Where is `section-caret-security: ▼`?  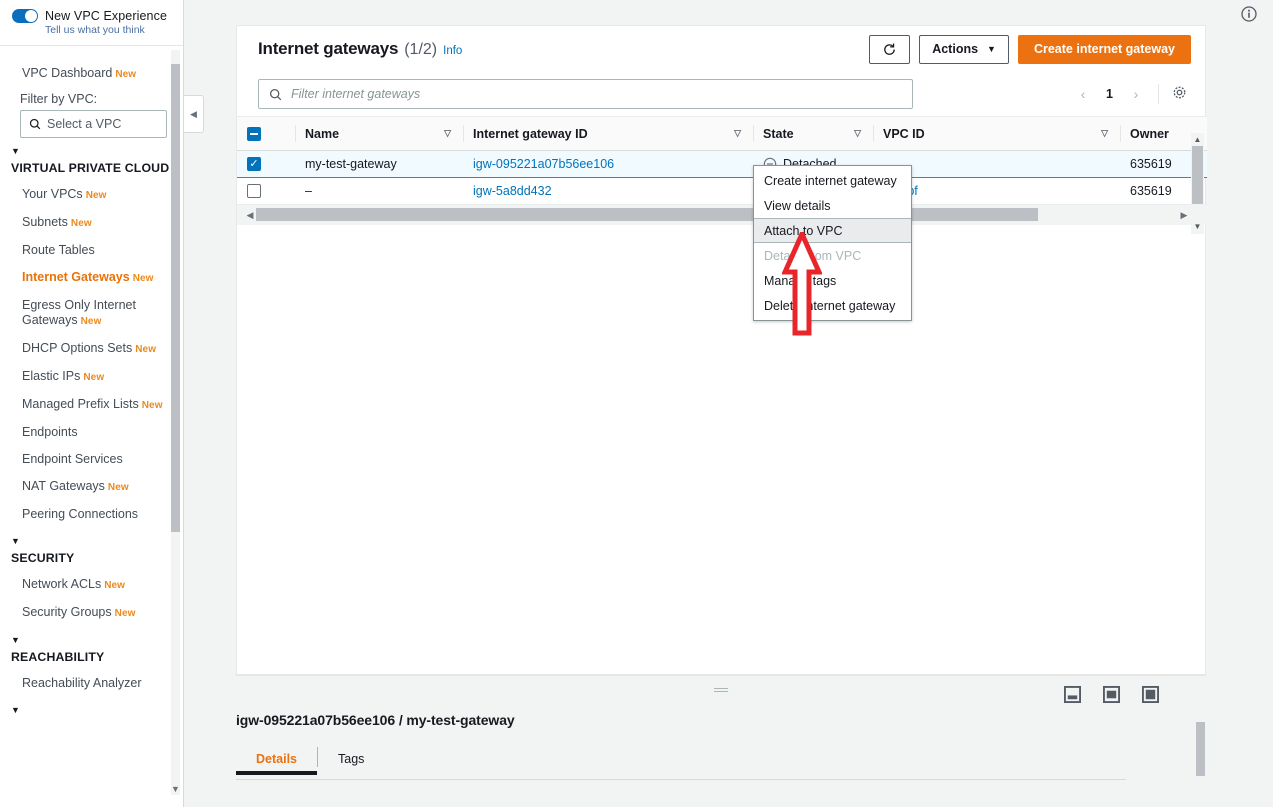 section-caret-security: ▼ is located at coordinates (91, 537).